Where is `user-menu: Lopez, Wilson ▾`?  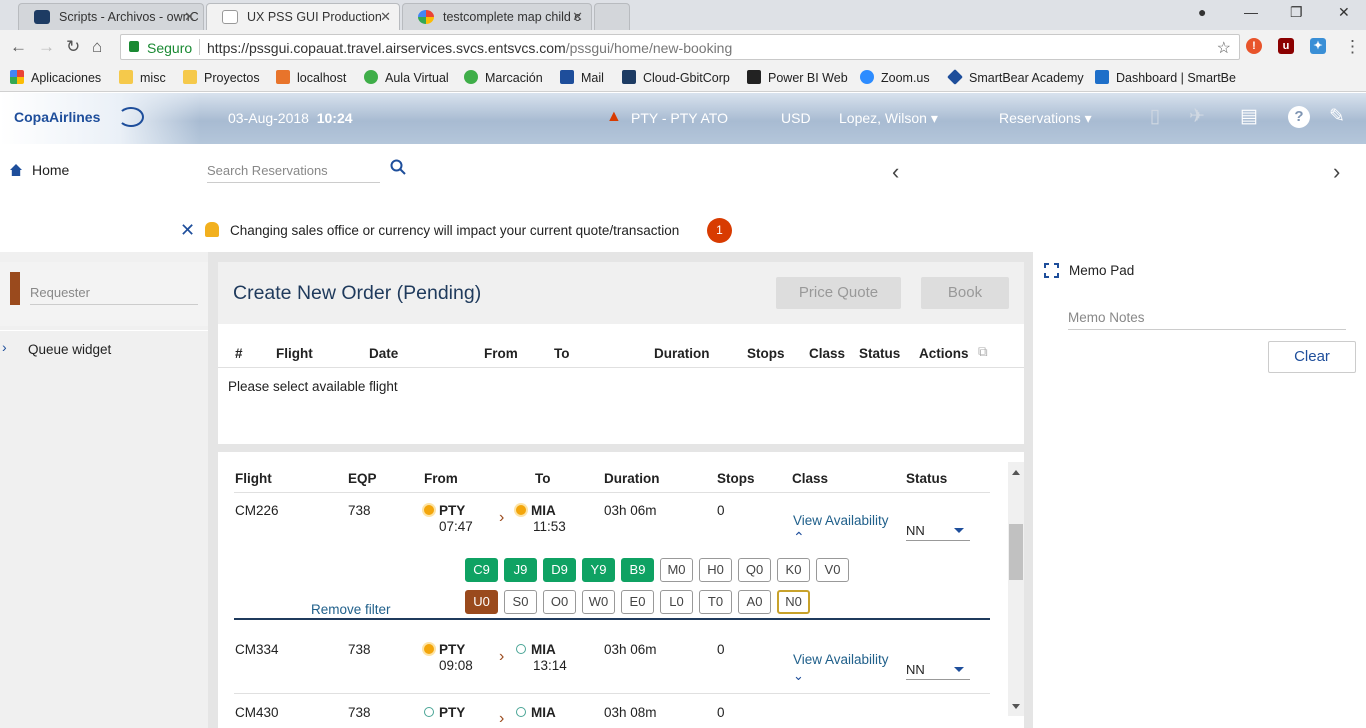 user-menu: Lopez, Wilson ▾ is located at coordinates (888, 118).